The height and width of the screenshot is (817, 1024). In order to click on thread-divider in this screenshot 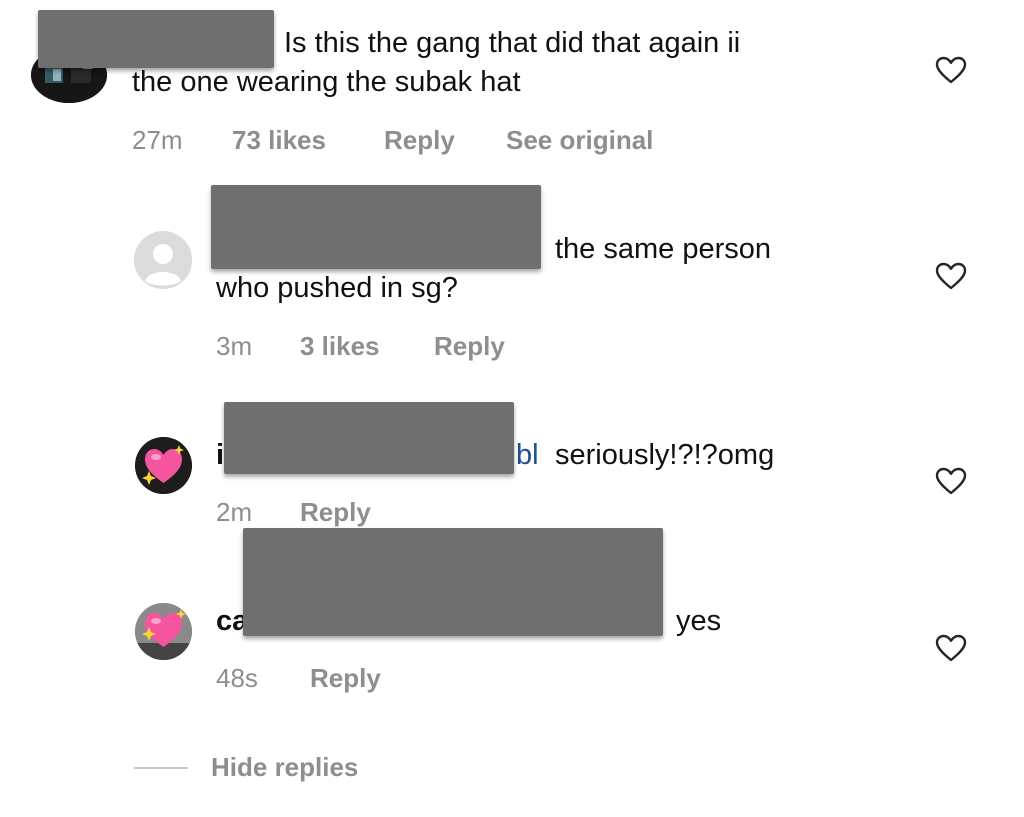, I will do `click(161, 768)`.